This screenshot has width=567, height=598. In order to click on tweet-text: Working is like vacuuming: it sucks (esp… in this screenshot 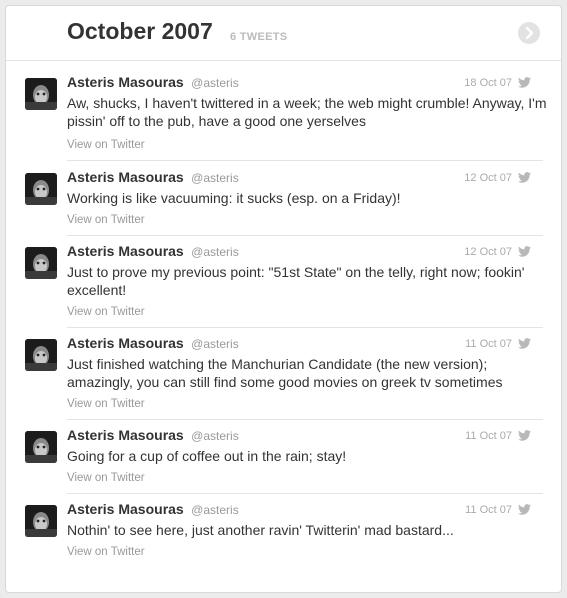, I will do `click(234, 198)`.